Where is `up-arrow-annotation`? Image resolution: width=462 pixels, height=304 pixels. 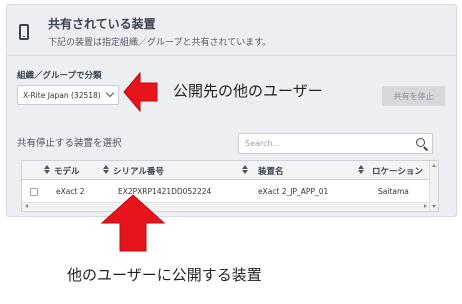
up-arrow-annotation is located at coordinates (133, 223).